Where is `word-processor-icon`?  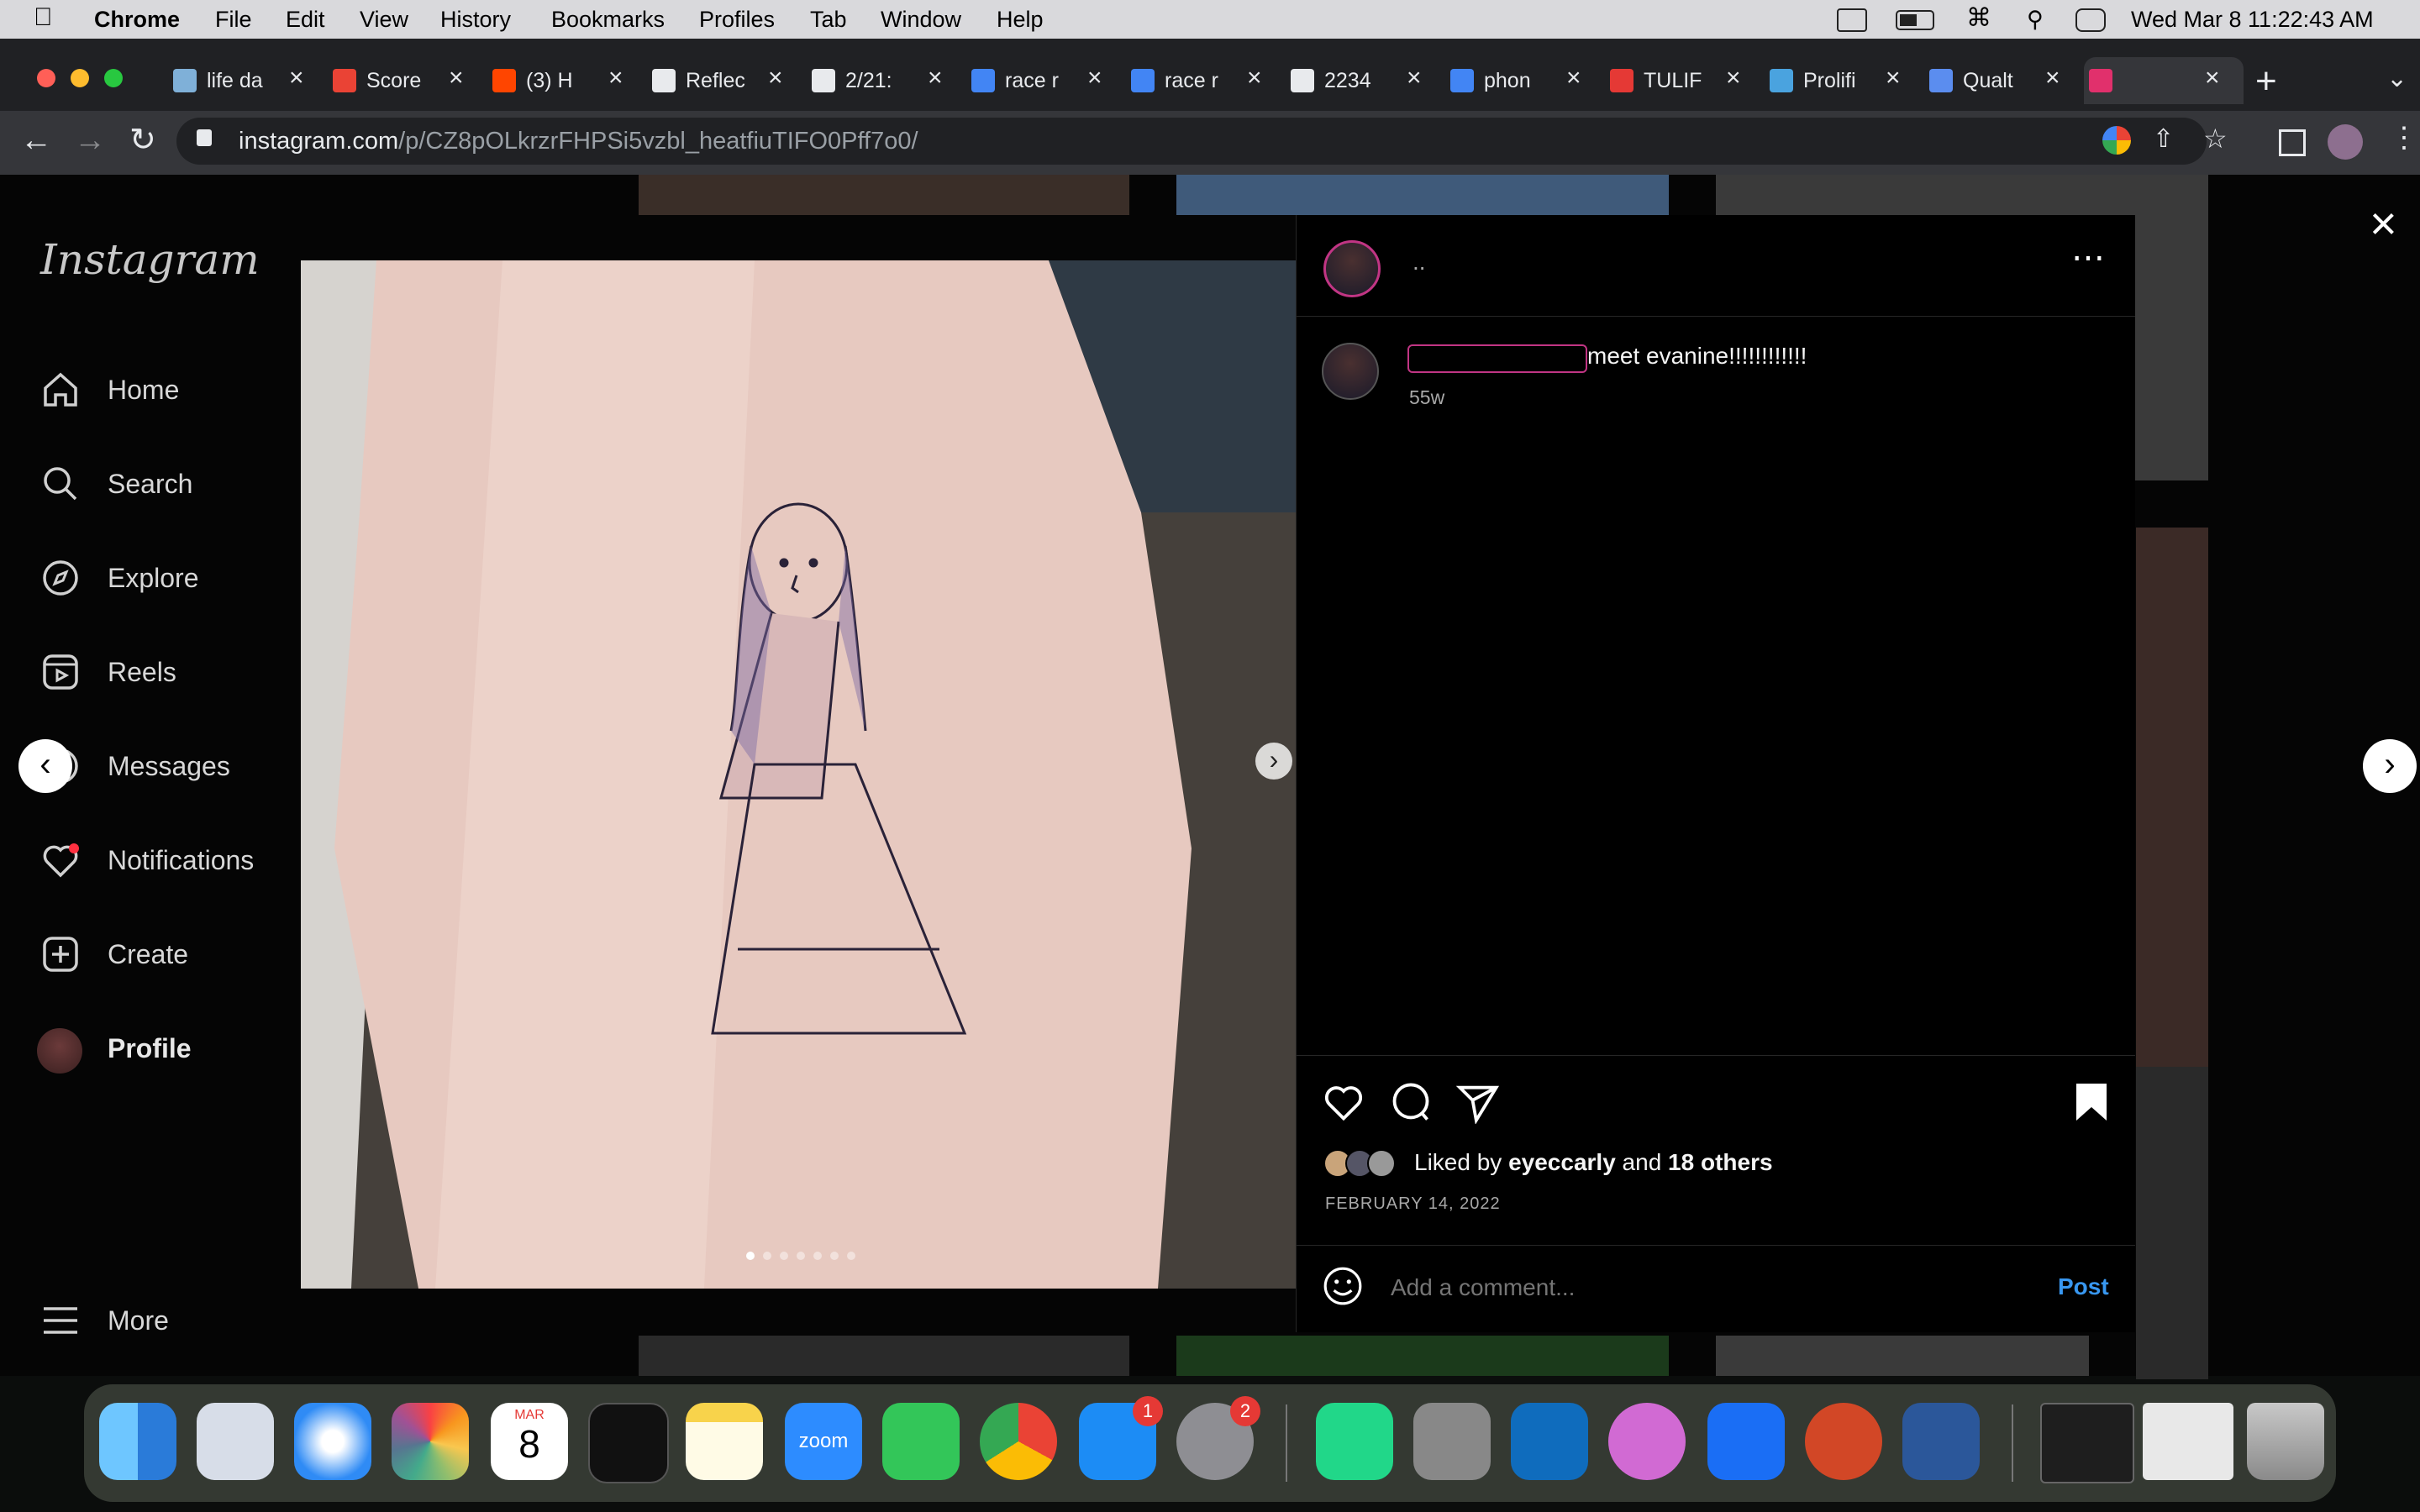 word-processor-icon is located at coordinates (1746, 1441).